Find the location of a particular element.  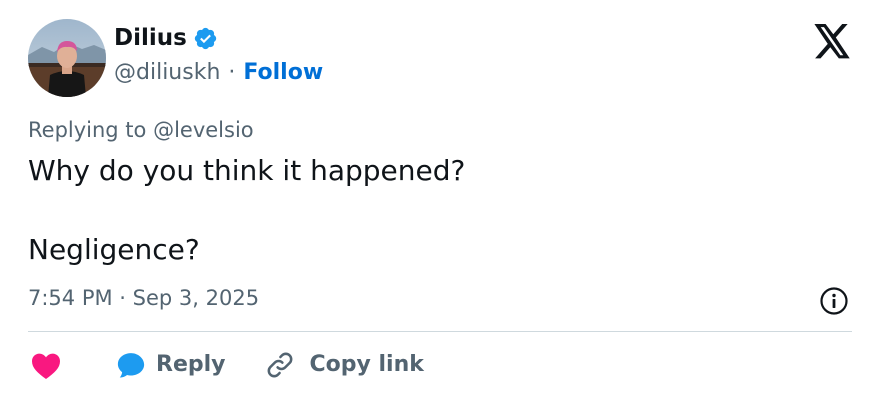

speech-bubble-icon is located at coordinates (131, 365).